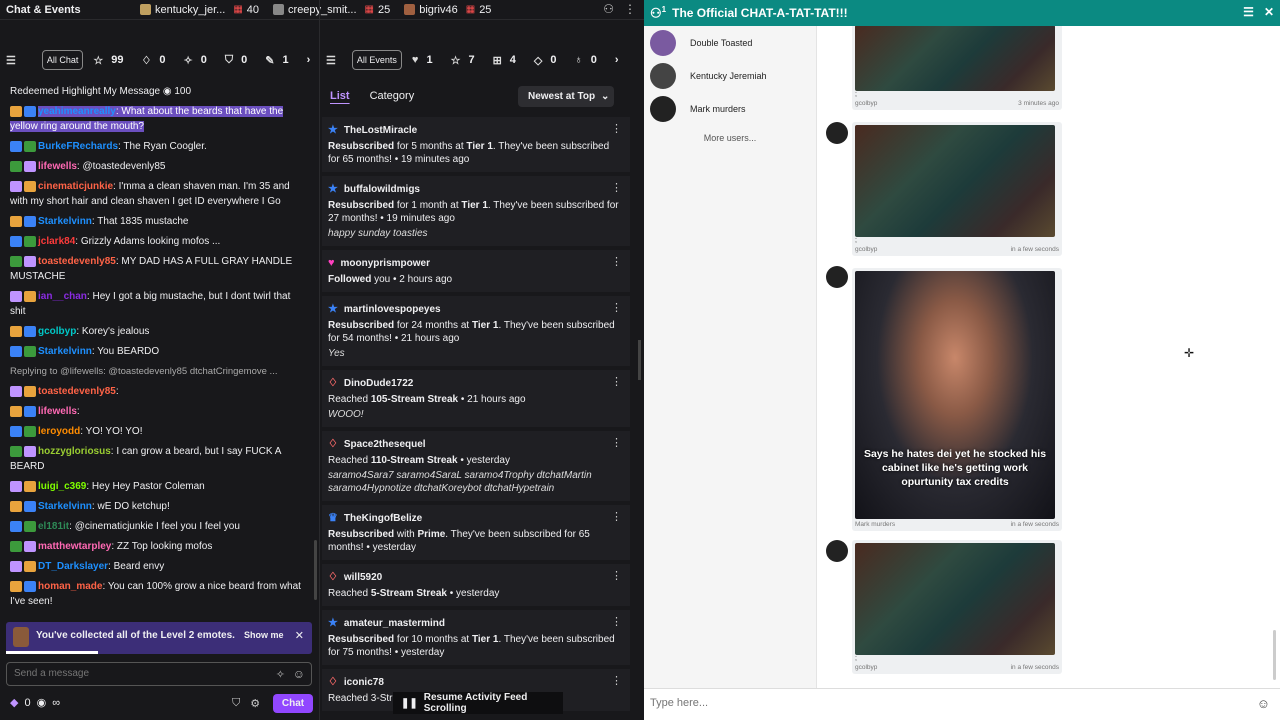 The image size is (1280, 720). Describe the element at coordinates (293, 703) in the screenshot. I see `chat-button: Chat` at that location.